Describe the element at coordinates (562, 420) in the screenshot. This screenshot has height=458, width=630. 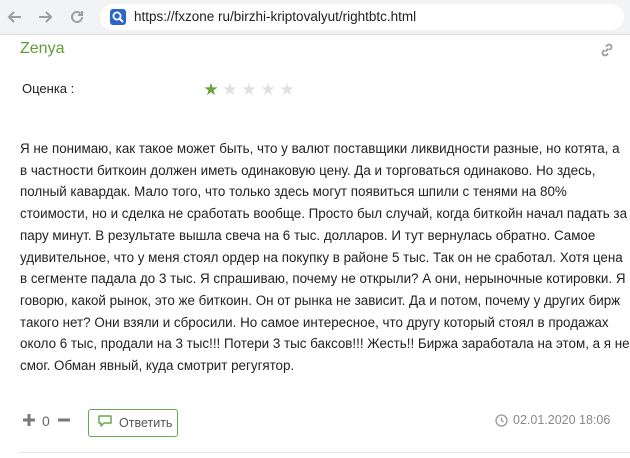
I see `review-date: 02.01.2020 18:06` at that location.